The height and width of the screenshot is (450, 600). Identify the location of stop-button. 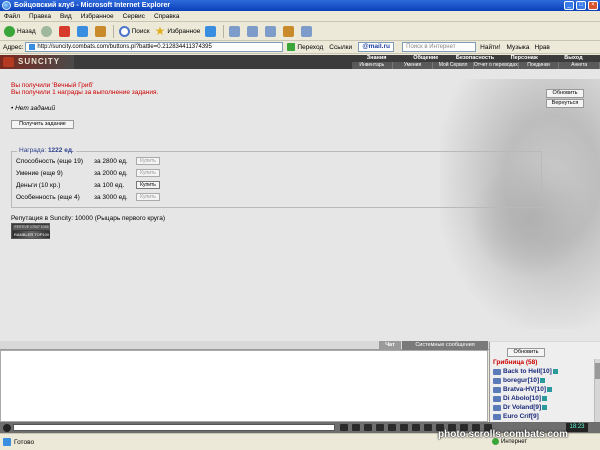
(65, 31).